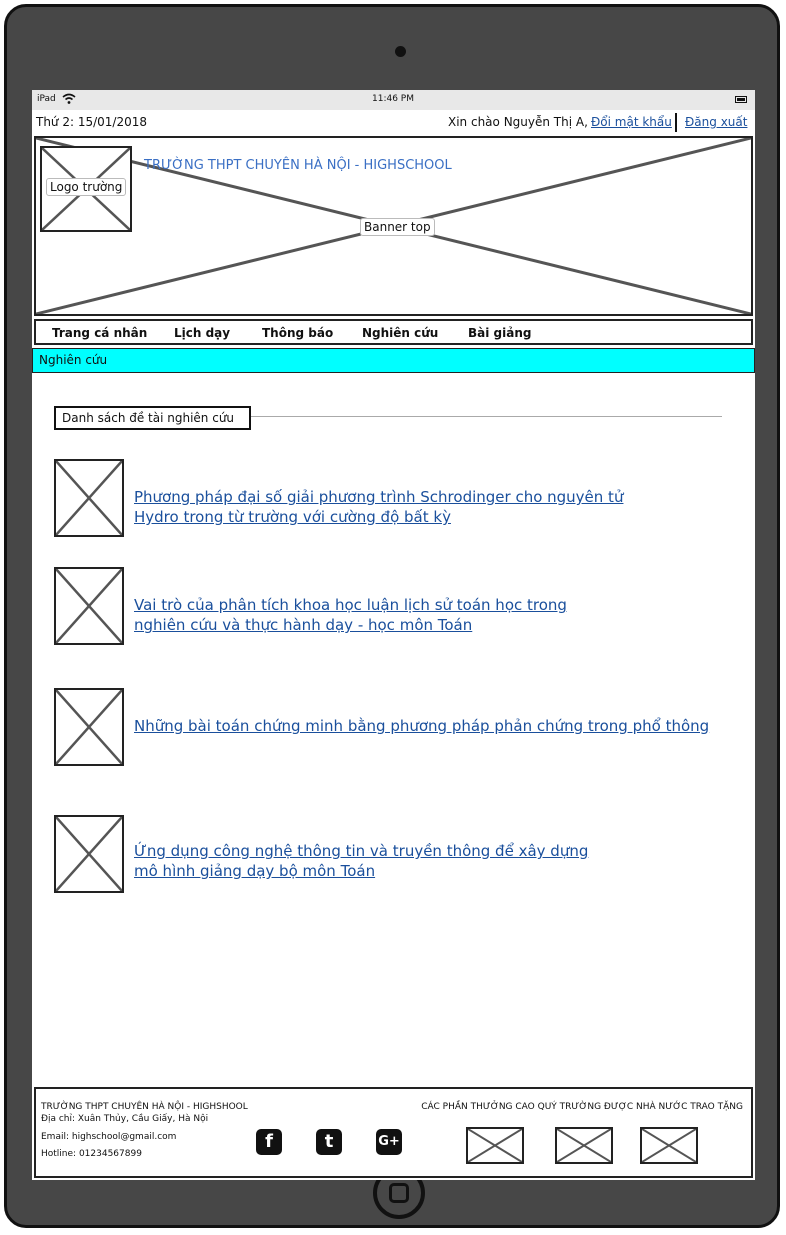 This screenshot has width=786, height=1235. I want to click on status-bar: iPad 11:46 PM, so click(393, 100).